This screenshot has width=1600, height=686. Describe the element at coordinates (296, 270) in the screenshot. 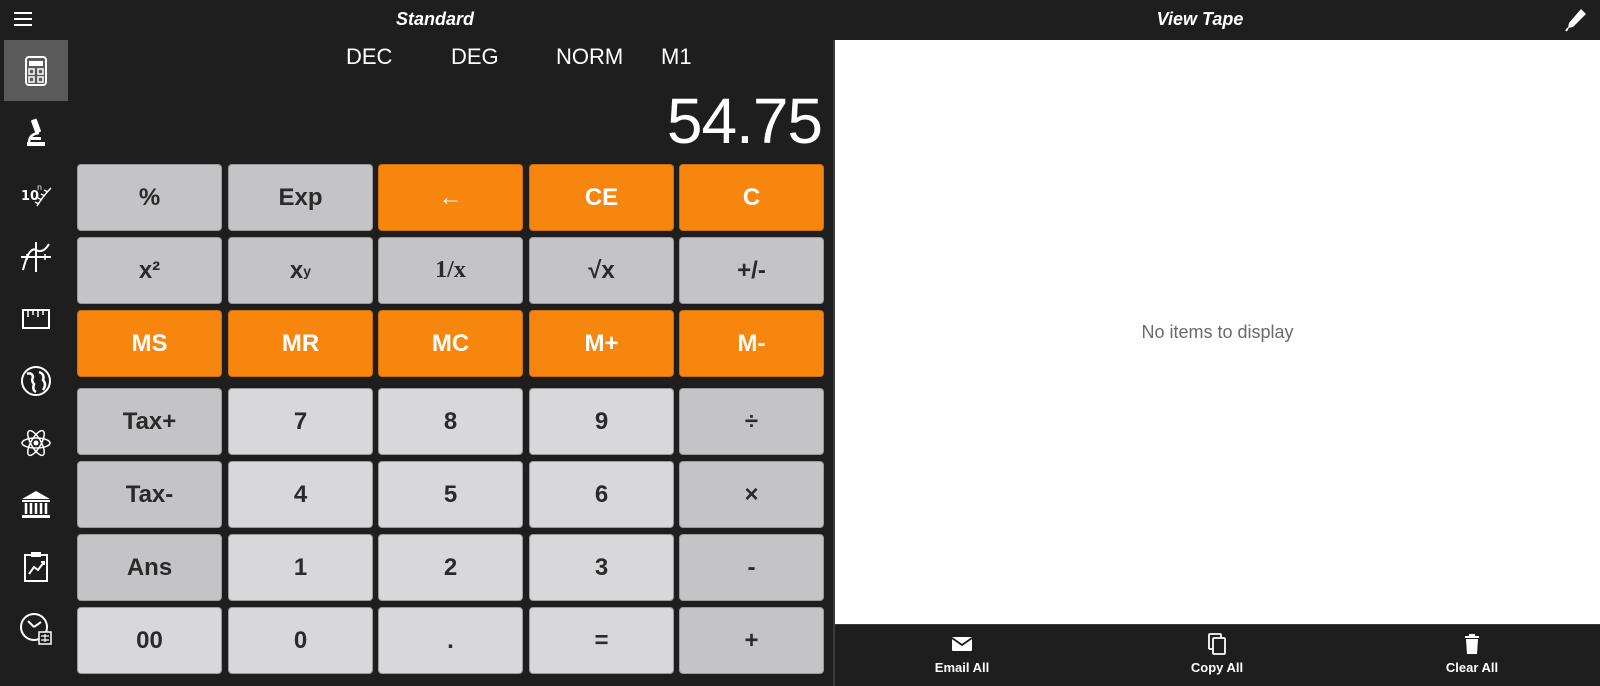

I see `power-base-label: x` at that location.